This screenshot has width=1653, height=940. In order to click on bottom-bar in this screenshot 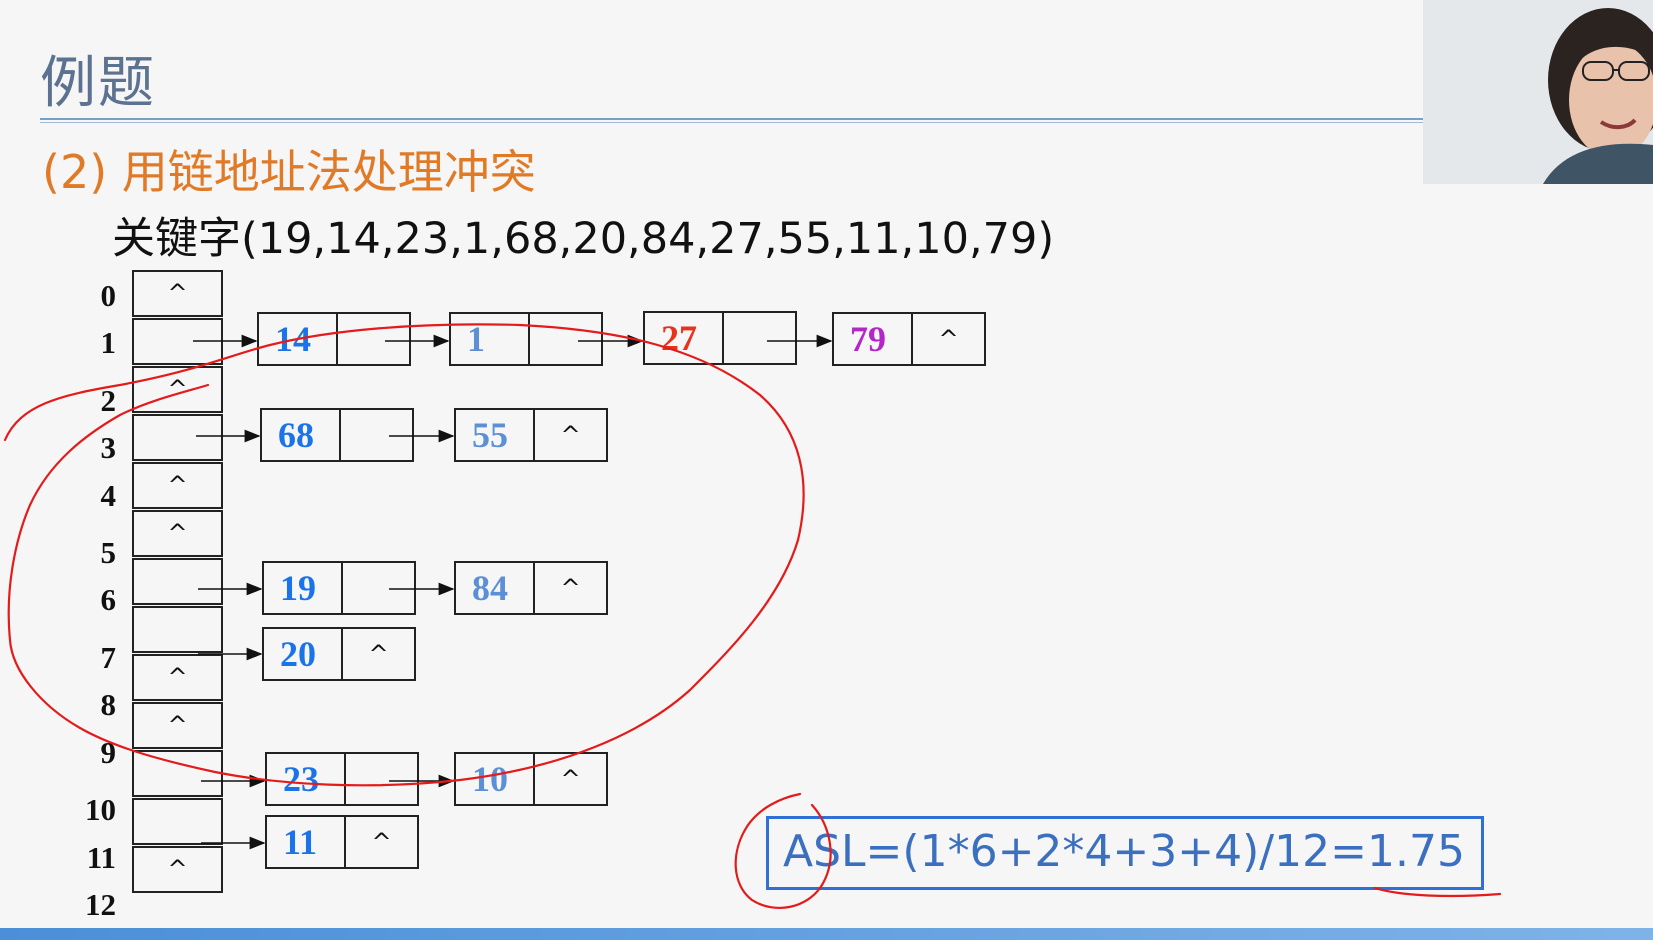, I will do `click(826, 934)`.